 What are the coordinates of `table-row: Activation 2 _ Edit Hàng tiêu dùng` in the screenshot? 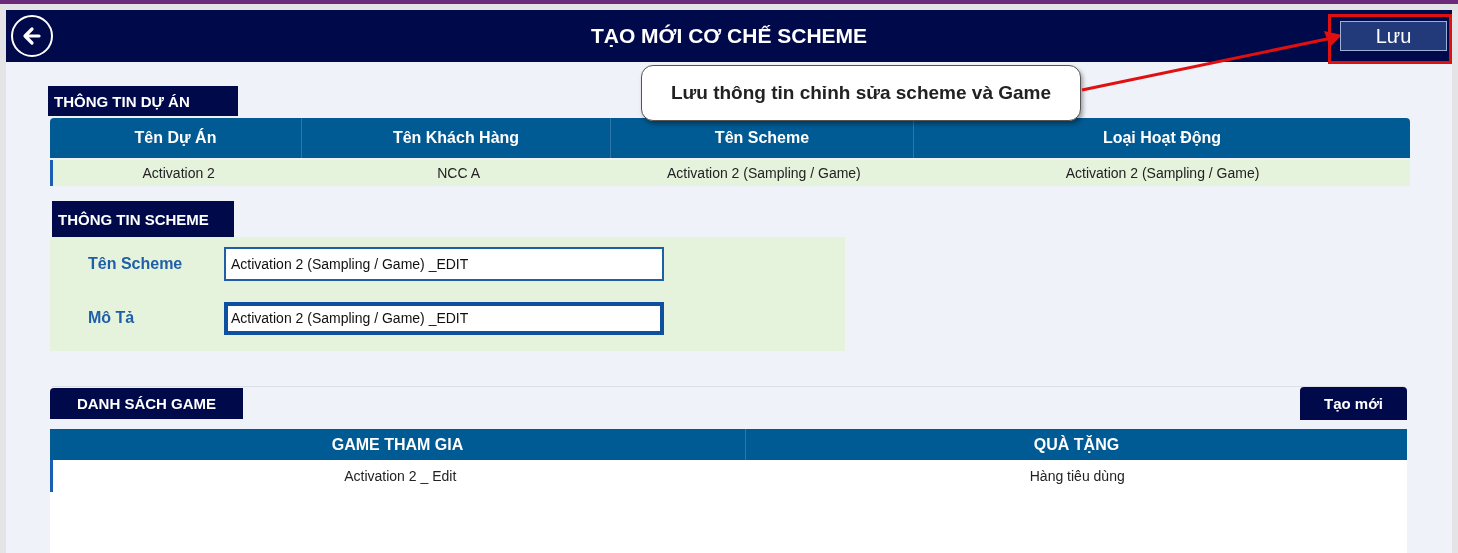 It's located at (728, 476).